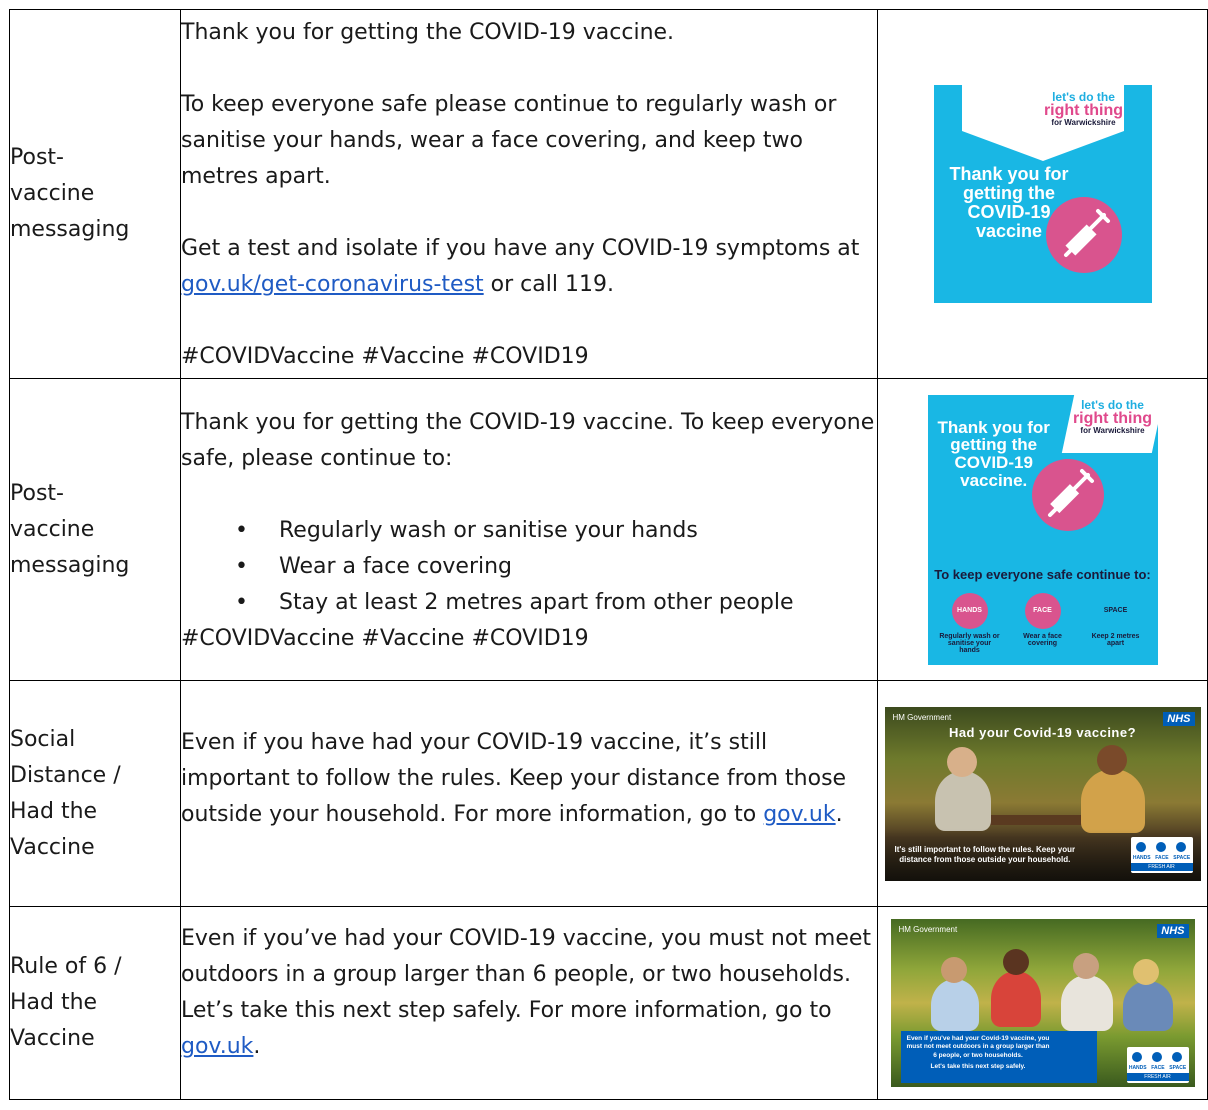 This screenshot has height=1110, width=1208. I want to click on test-link: gov.uk/get-coronavirus-test, so click(332, 284).